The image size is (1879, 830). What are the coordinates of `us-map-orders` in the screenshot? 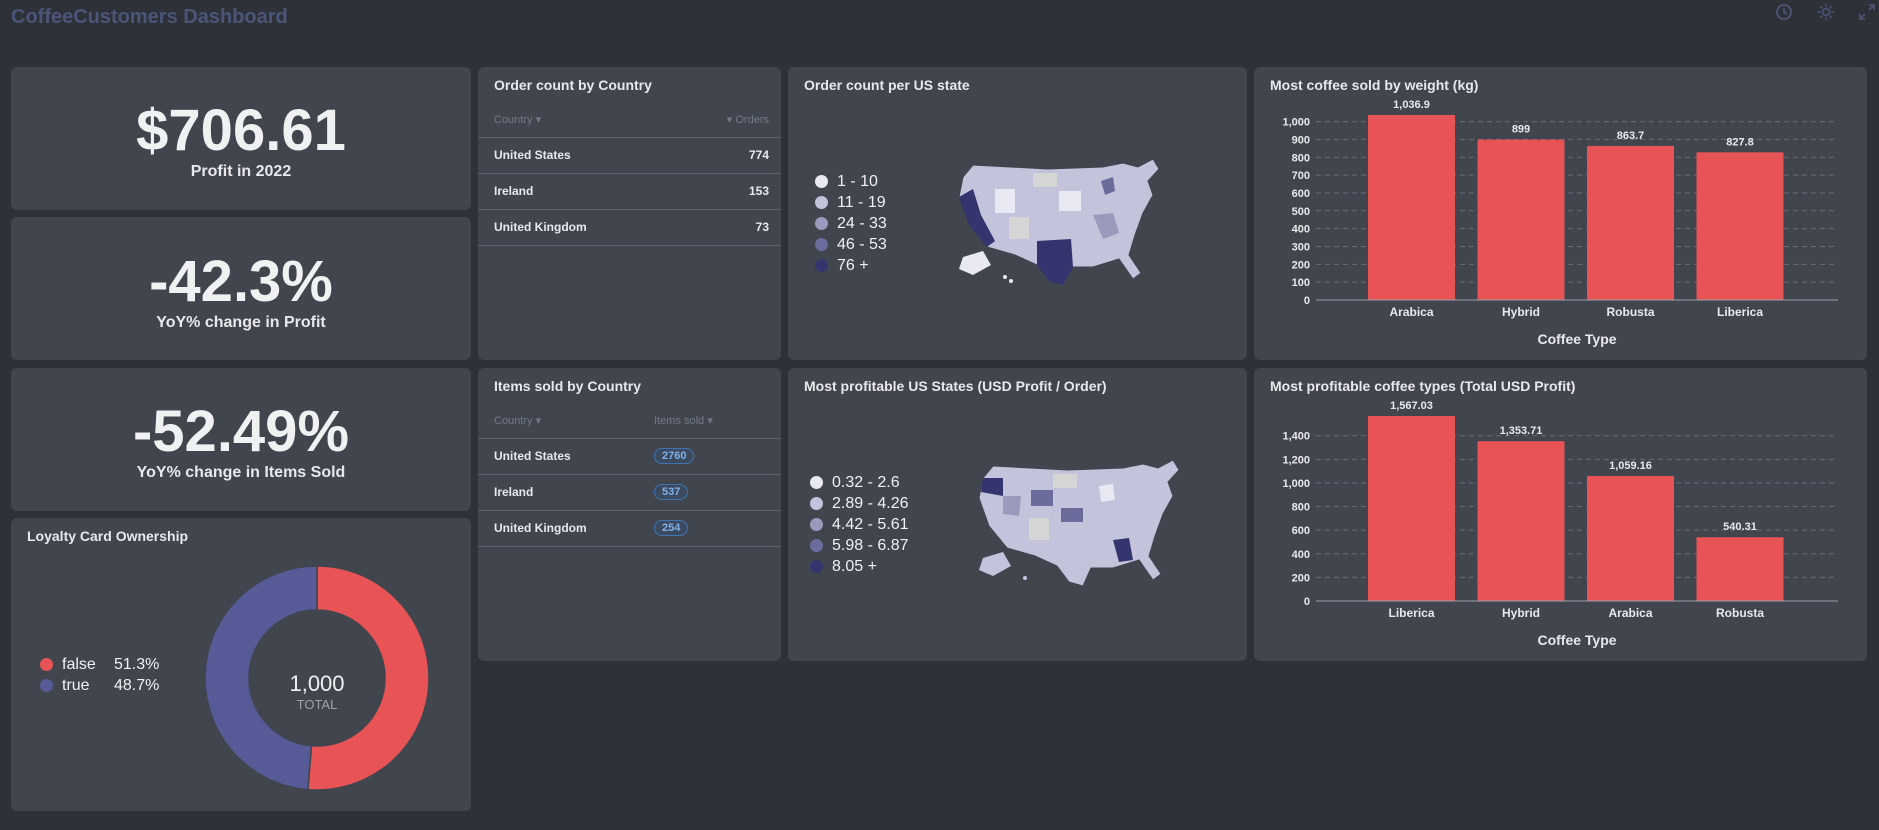 It's located at (1063, 222).